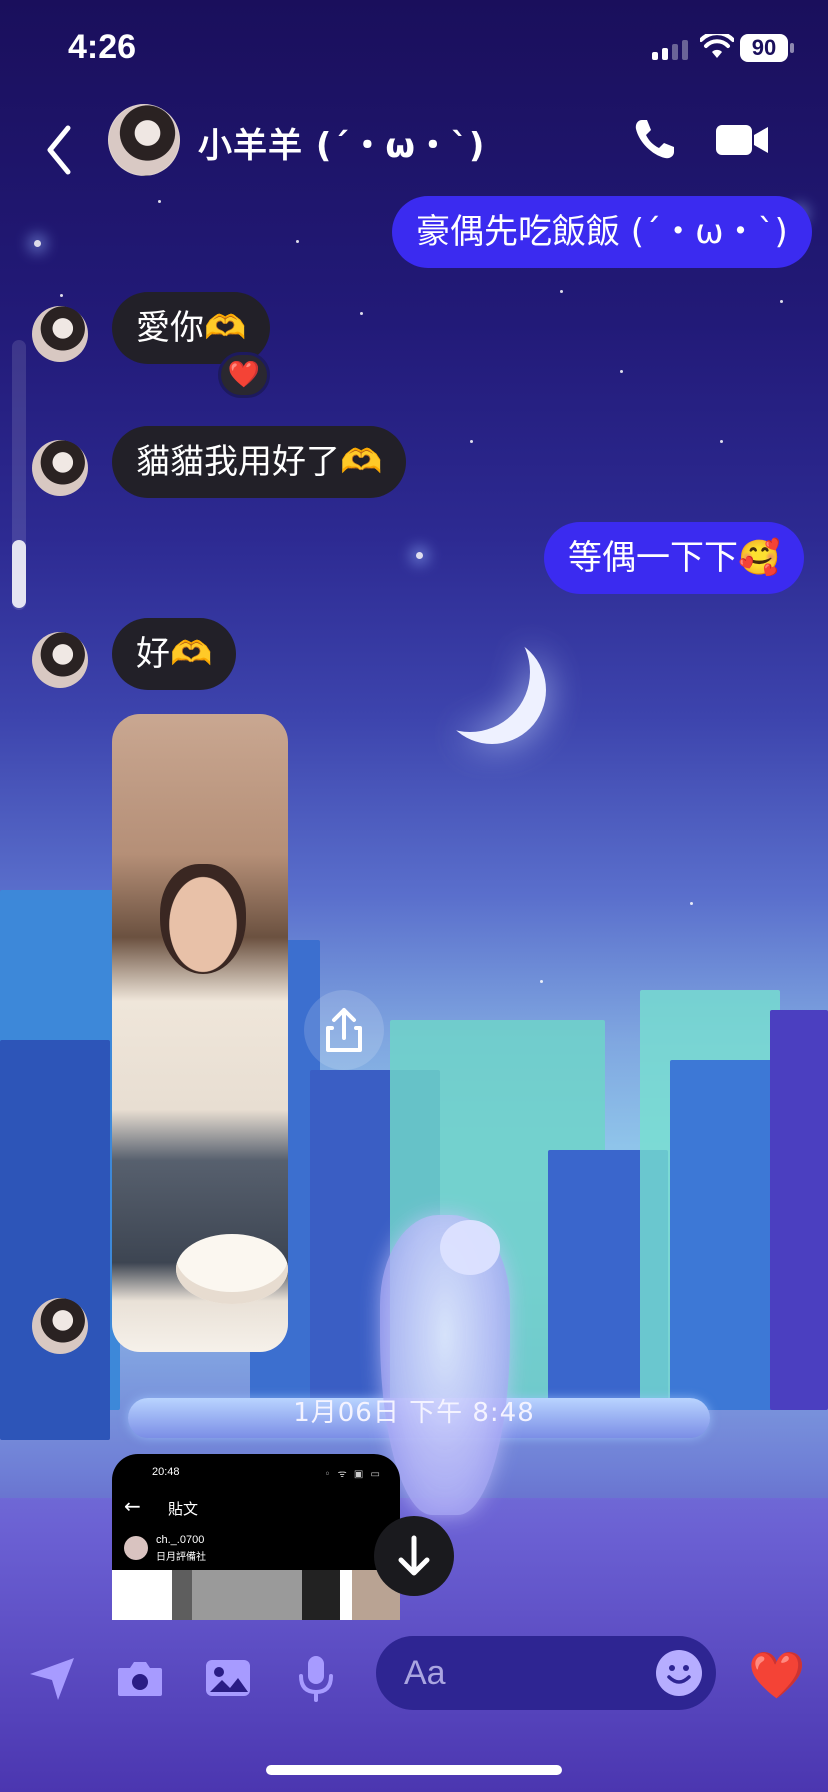 The height and width of the screenshot is (1792, 828). Describe the element at coordinates (655, 139) in the screenshot. I see `phone-icon` at that location.